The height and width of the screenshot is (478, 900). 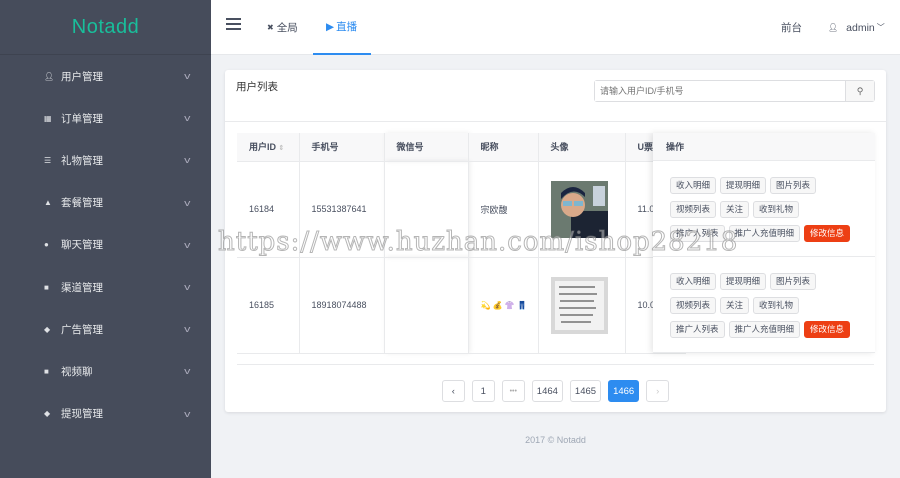 I want to click on chat-icon: ●, so click(x=46, y=245).